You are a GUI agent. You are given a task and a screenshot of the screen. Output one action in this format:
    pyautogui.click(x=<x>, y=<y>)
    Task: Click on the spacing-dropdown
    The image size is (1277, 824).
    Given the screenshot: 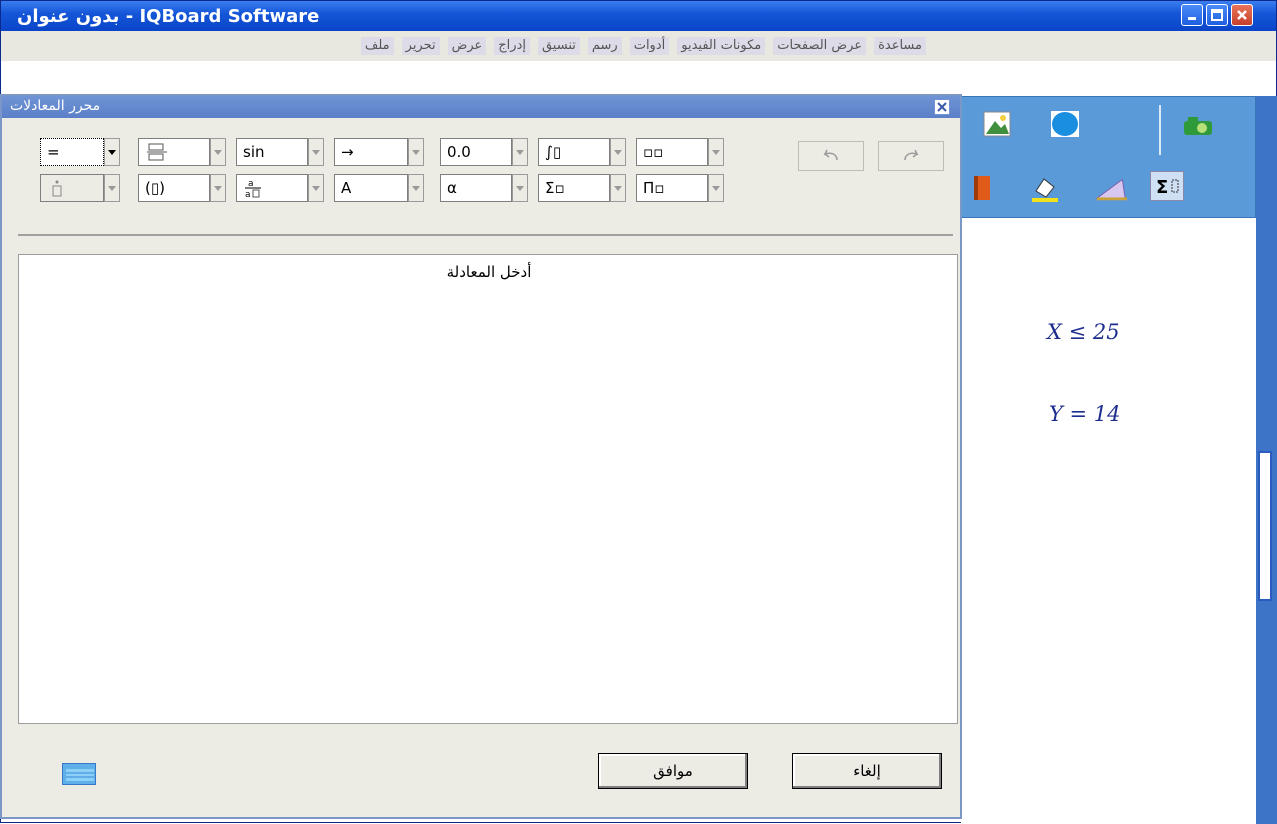 What is the action you would take?
    pyautogui.click(x=182, y=152)
    